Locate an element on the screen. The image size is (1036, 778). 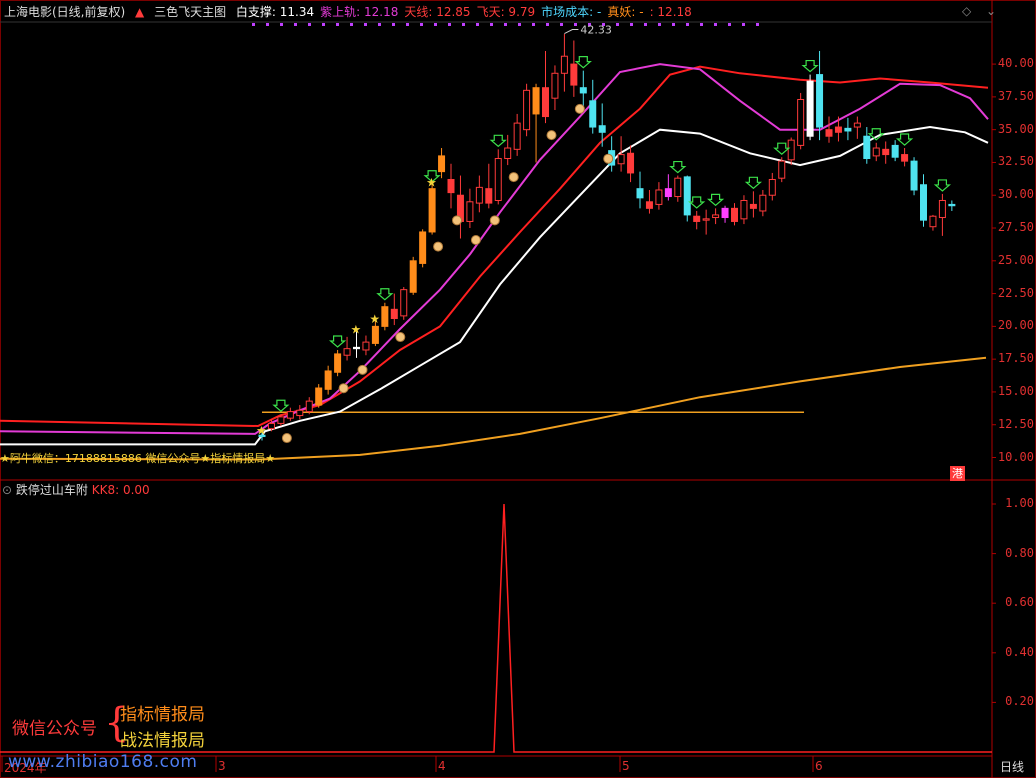
main-axis-tick: 10.00 is located at coordinates (1015, 456).